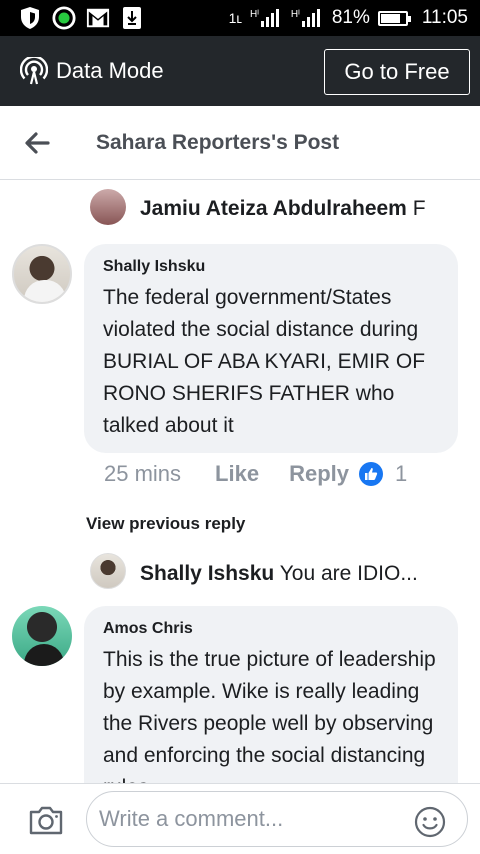 The height and width of the screenshot is (854, 480). Describe the element at coordinates (237, 474) in the screenshot. I see `like-button: Like` at that location.